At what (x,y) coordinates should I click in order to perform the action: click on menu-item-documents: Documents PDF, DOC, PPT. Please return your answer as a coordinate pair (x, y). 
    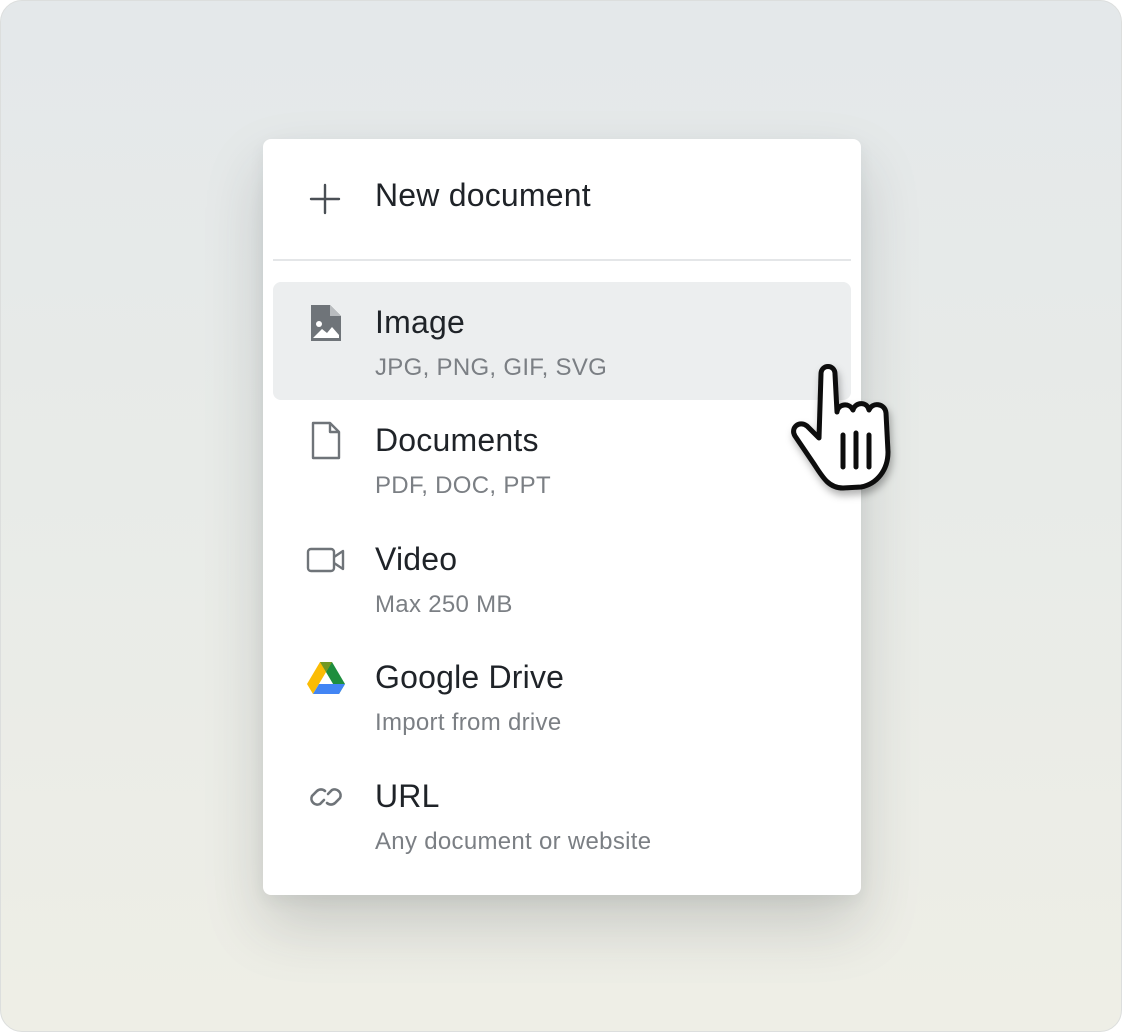
    Looking at the image, I should click on (562, 459).